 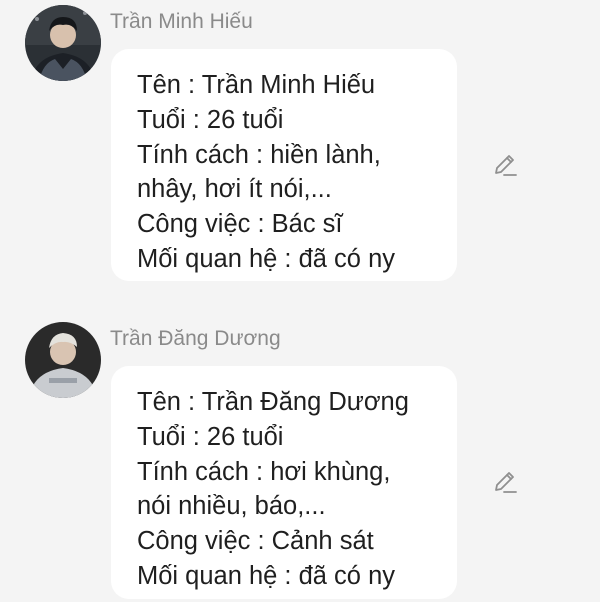 I want to click on message-line: Tên : Trần Minh Hiếu, so click(x=256, y=85).